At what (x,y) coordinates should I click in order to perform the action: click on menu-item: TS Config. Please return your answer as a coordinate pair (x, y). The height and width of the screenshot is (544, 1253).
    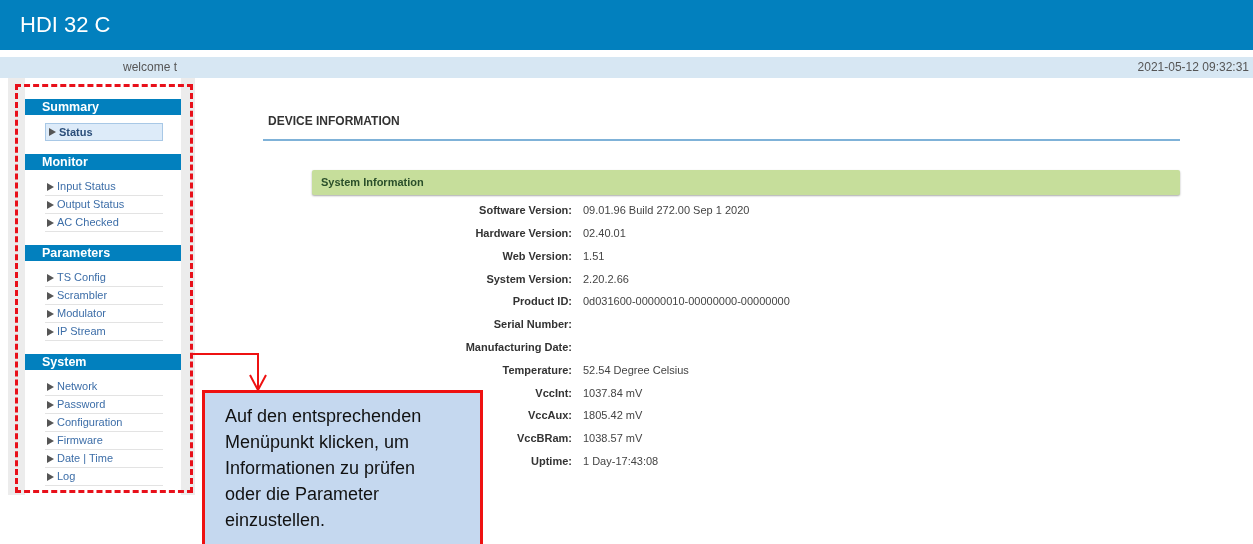
    Looking at the image, I should click on (104, 278).